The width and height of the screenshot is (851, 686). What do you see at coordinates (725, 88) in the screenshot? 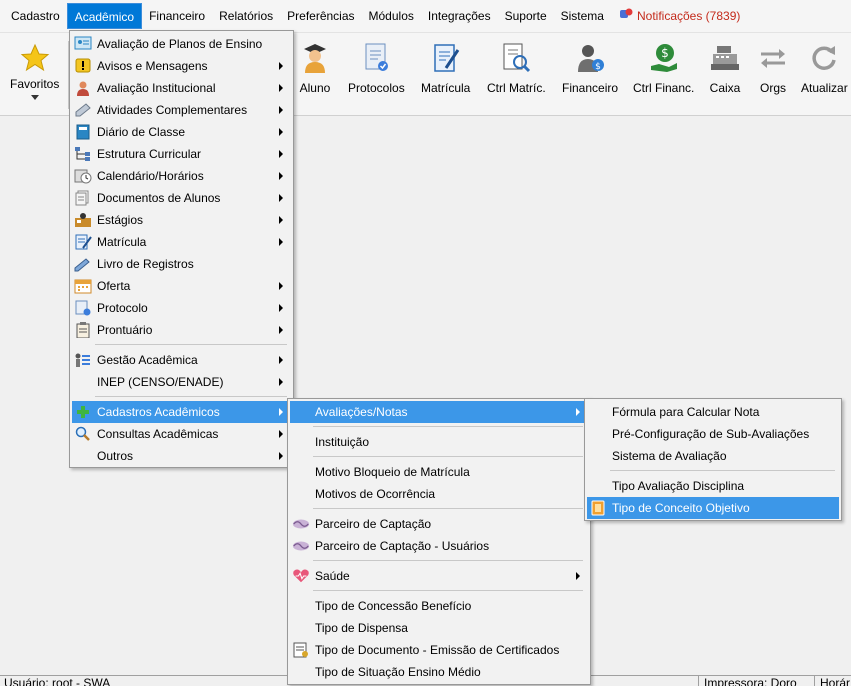
I see `caixa-label: Caixa` at bounding box center [725, 88].